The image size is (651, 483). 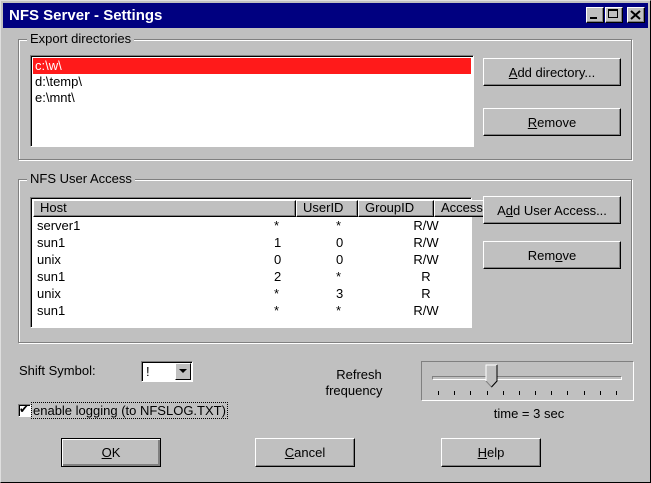 I want to click on table-row: unix * 3 R, so click(x=251, y=293).